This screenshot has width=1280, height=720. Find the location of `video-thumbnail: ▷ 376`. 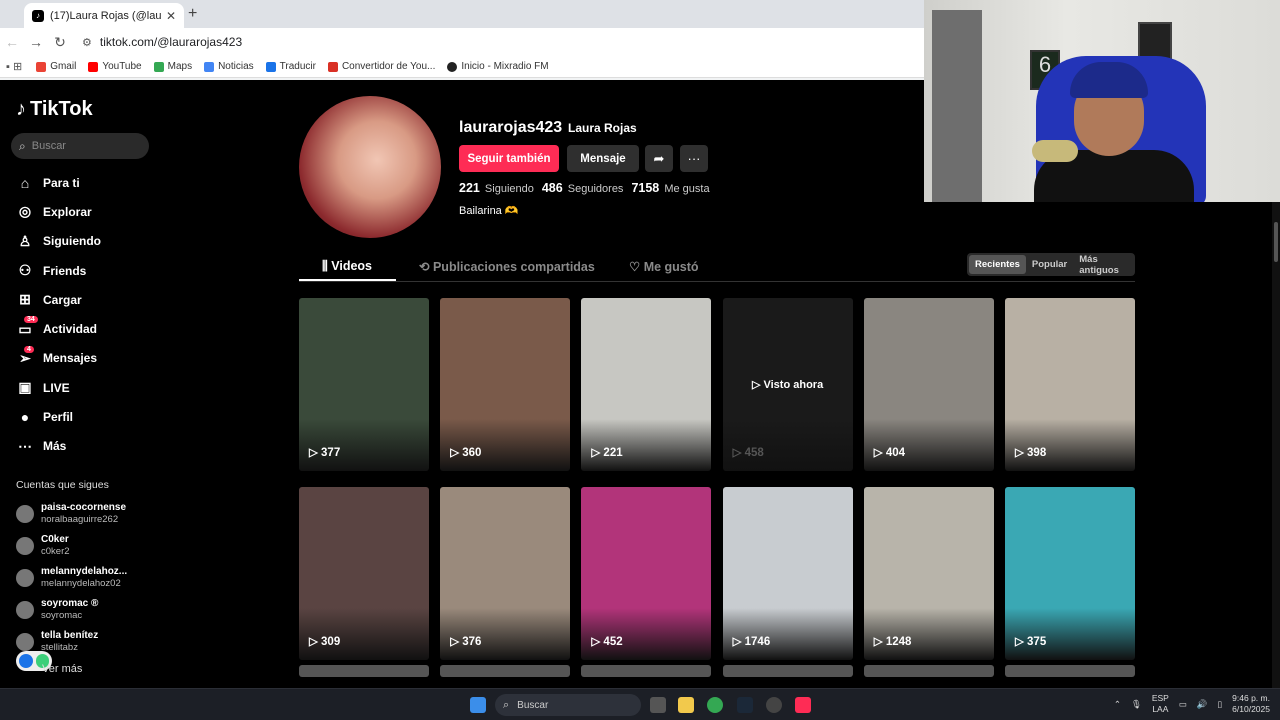

video-thumbnail: ▷ 376 is located at coordinates (505, 573).